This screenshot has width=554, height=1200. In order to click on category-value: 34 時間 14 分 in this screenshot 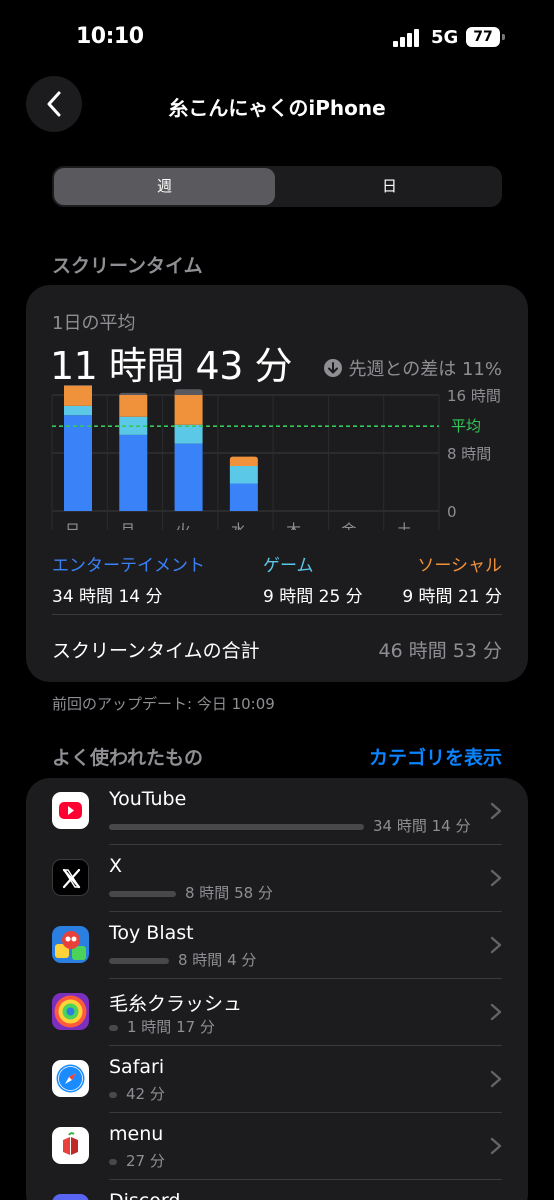, I will do `click(107, 597)`.